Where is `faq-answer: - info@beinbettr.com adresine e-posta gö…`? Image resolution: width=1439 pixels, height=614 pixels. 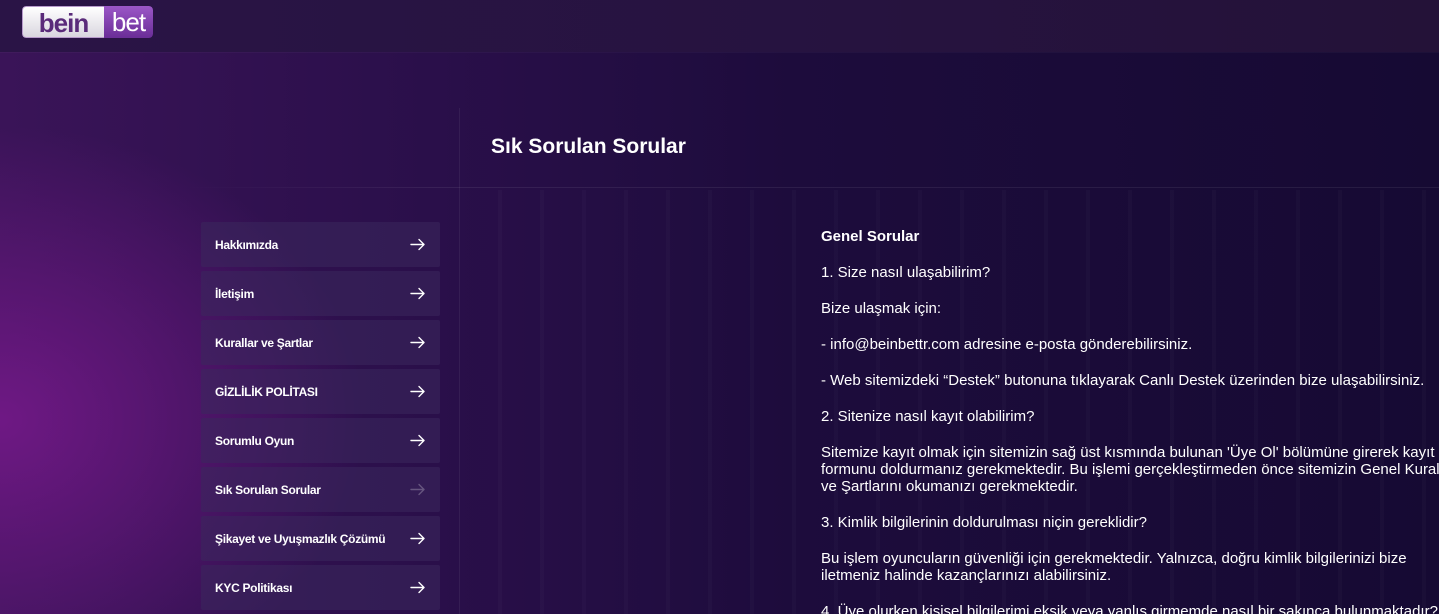 faq-answer: - info@beinbettr.com adresine e-posta gö… is located at coordinates (1007, 344).